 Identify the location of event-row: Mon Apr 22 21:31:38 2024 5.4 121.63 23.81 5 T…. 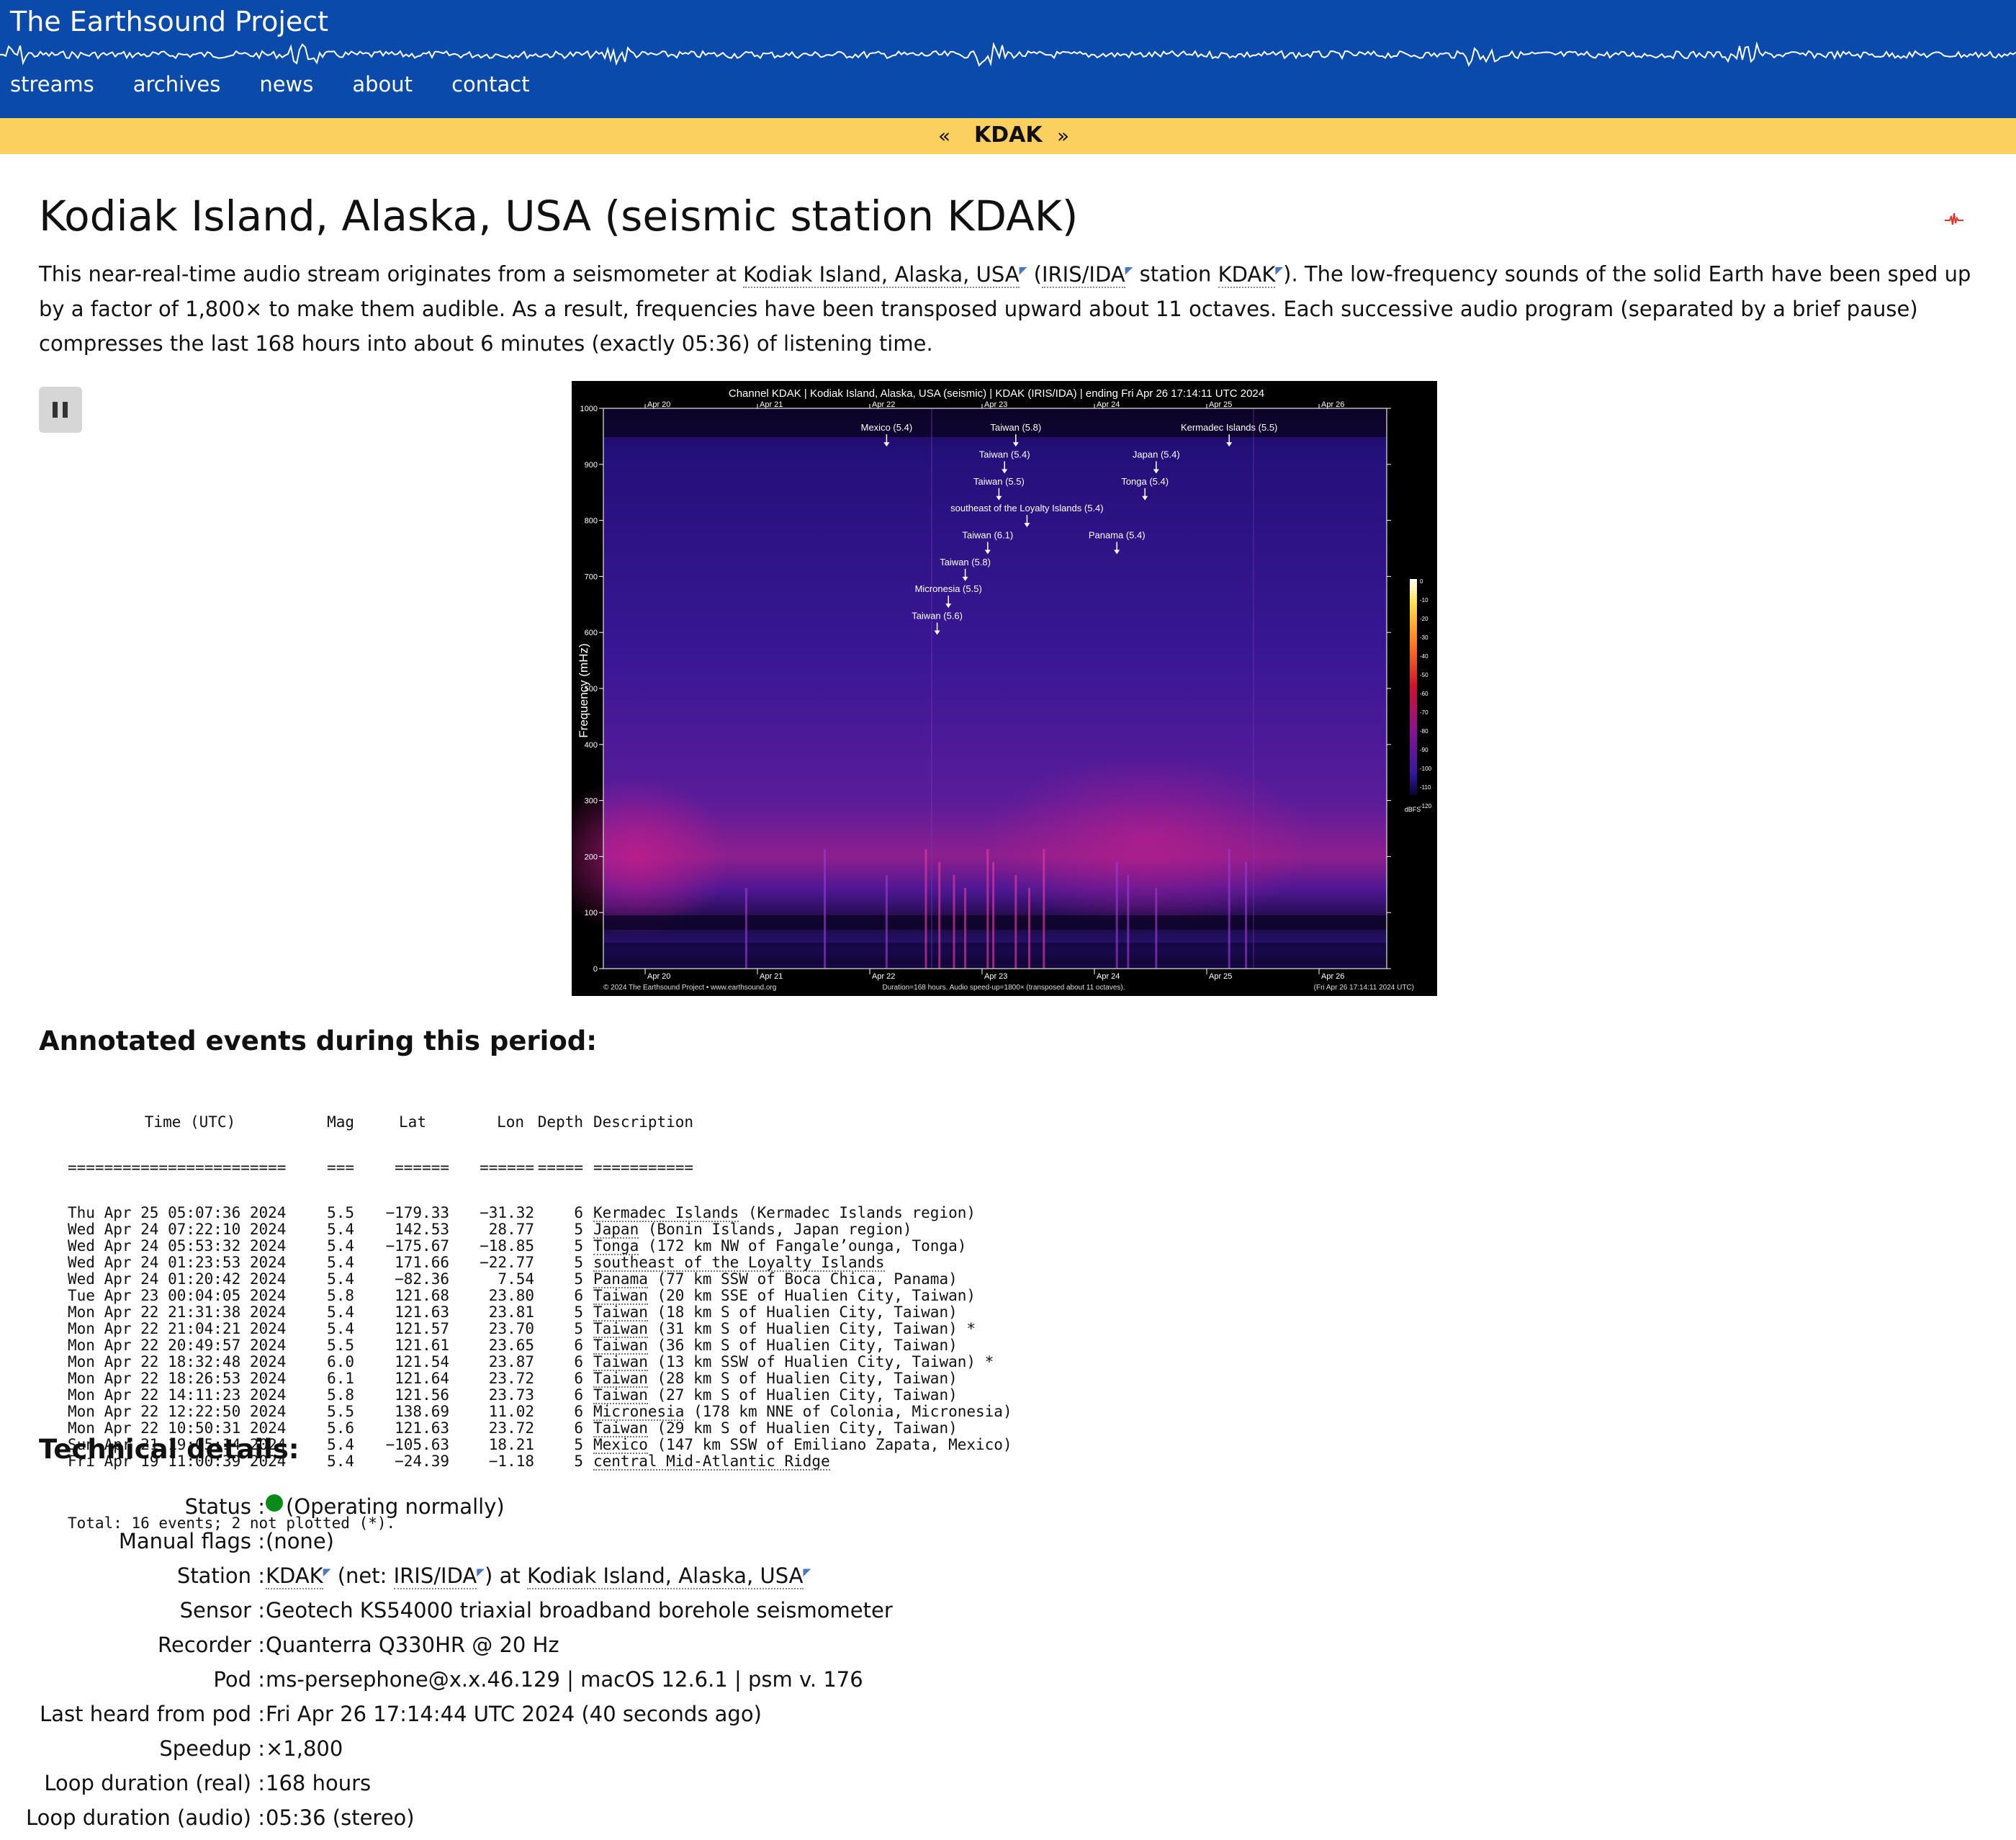
(540, 1313).